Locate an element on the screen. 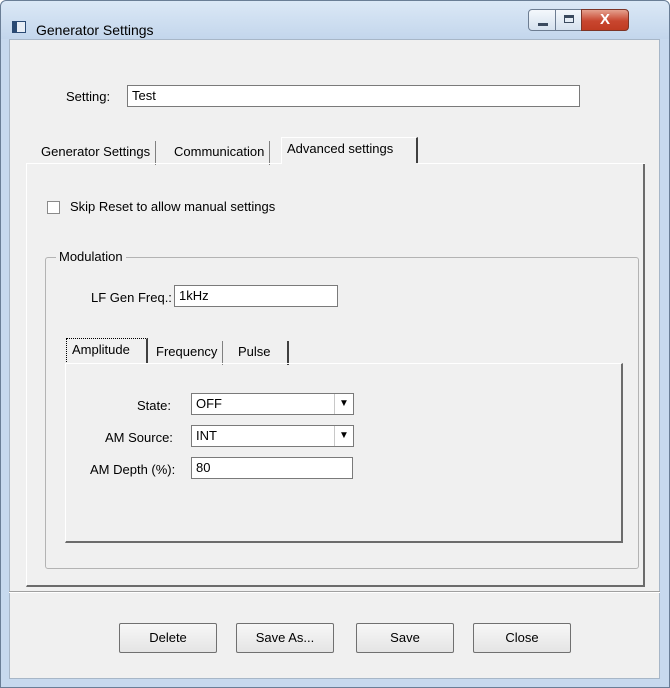 The width and height of the screenshot is (670, 688). am-source-label: AM Source: is located at coordinates (139, 437).